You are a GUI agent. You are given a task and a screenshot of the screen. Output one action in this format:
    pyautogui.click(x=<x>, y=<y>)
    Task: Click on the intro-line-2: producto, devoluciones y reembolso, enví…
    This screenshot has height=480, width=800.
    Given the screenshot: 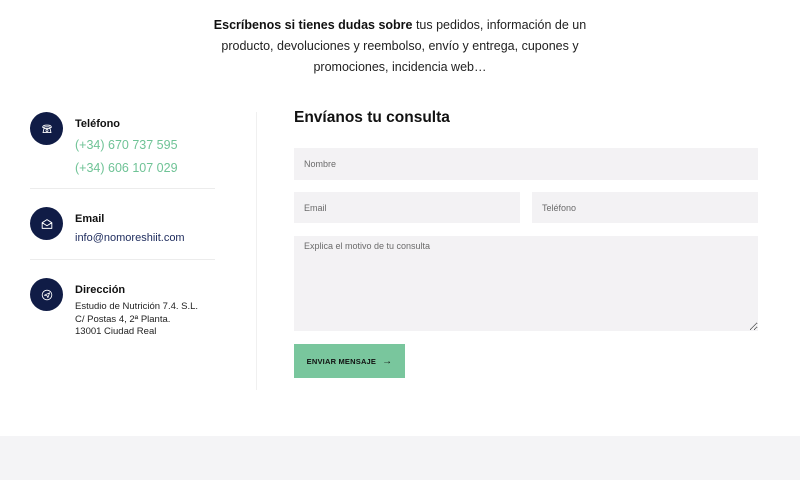 What is the action you would take?
    pyautogui.click(x=400, y=46)
    